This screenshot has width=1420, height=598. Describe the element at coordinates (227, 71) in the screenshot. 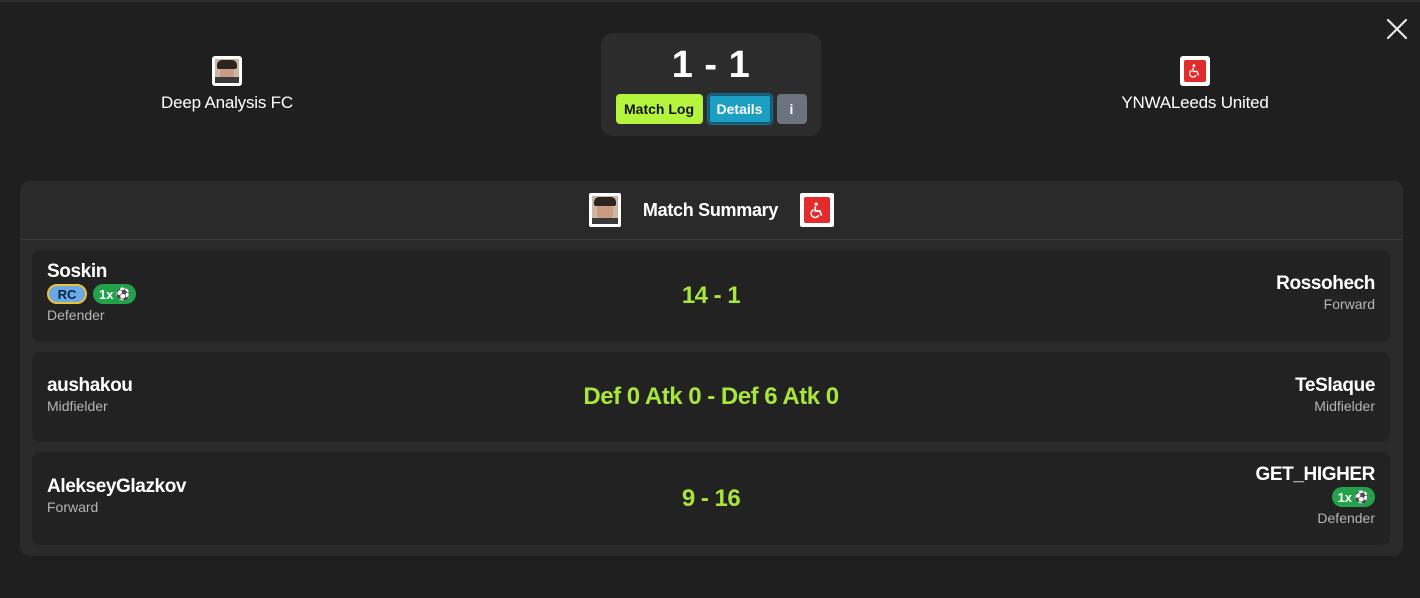

I see `home-team-logo` at that location.